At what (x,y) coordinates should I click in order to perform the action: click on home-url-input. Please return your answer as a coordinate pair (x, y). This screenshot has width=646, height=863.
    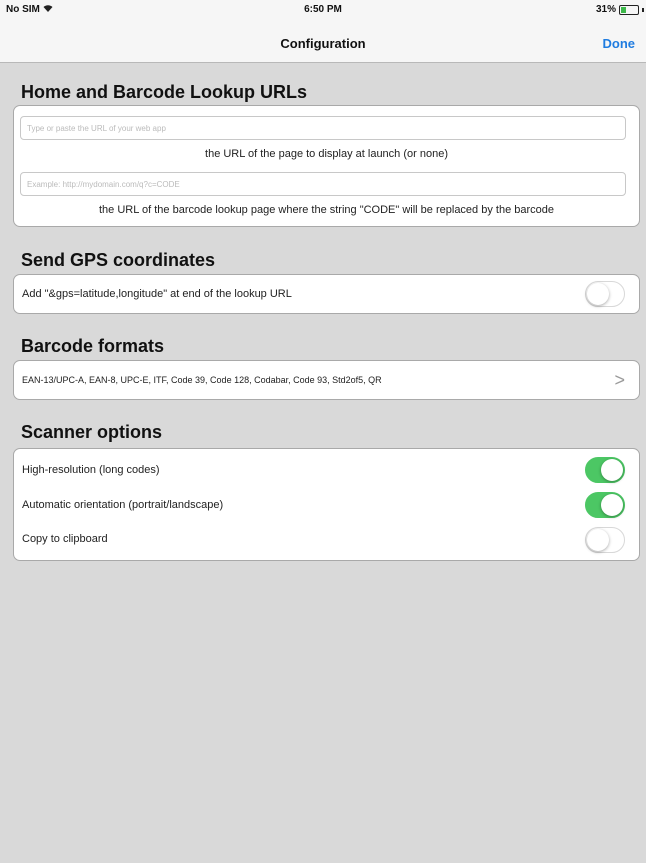
    Looking at the image, I should click on (323, 128).